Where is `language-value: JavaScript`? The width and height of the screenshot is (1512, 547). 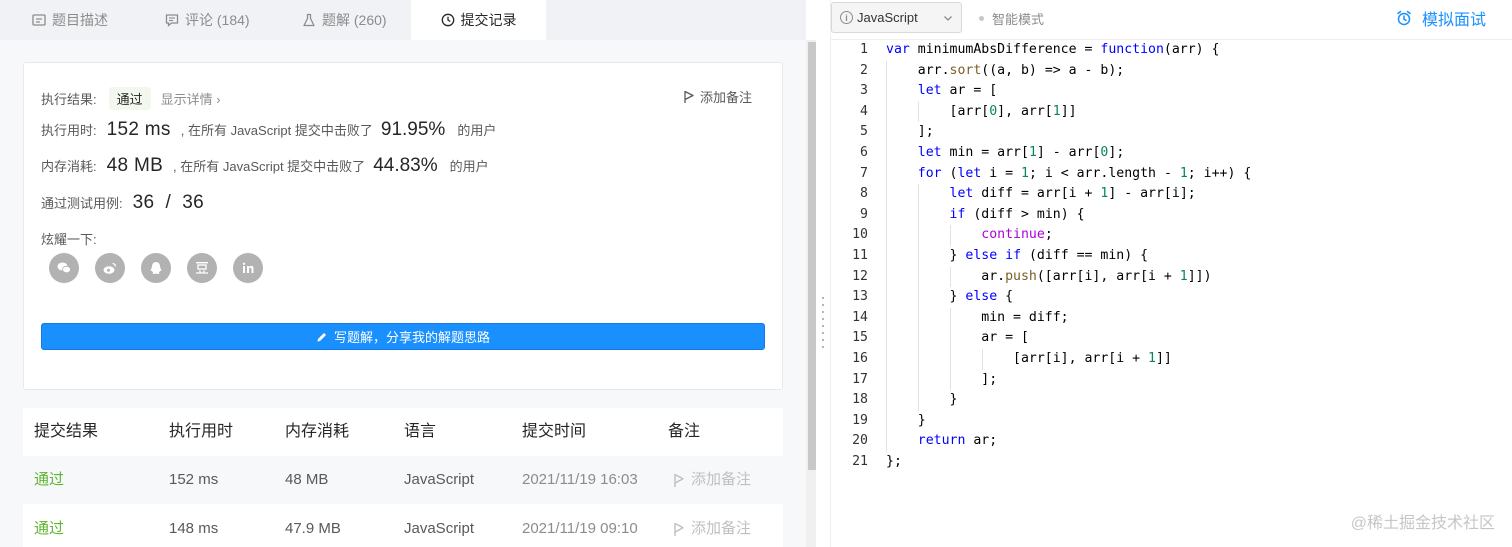 language-value: JavaScript is located at coordinates (887, 17).